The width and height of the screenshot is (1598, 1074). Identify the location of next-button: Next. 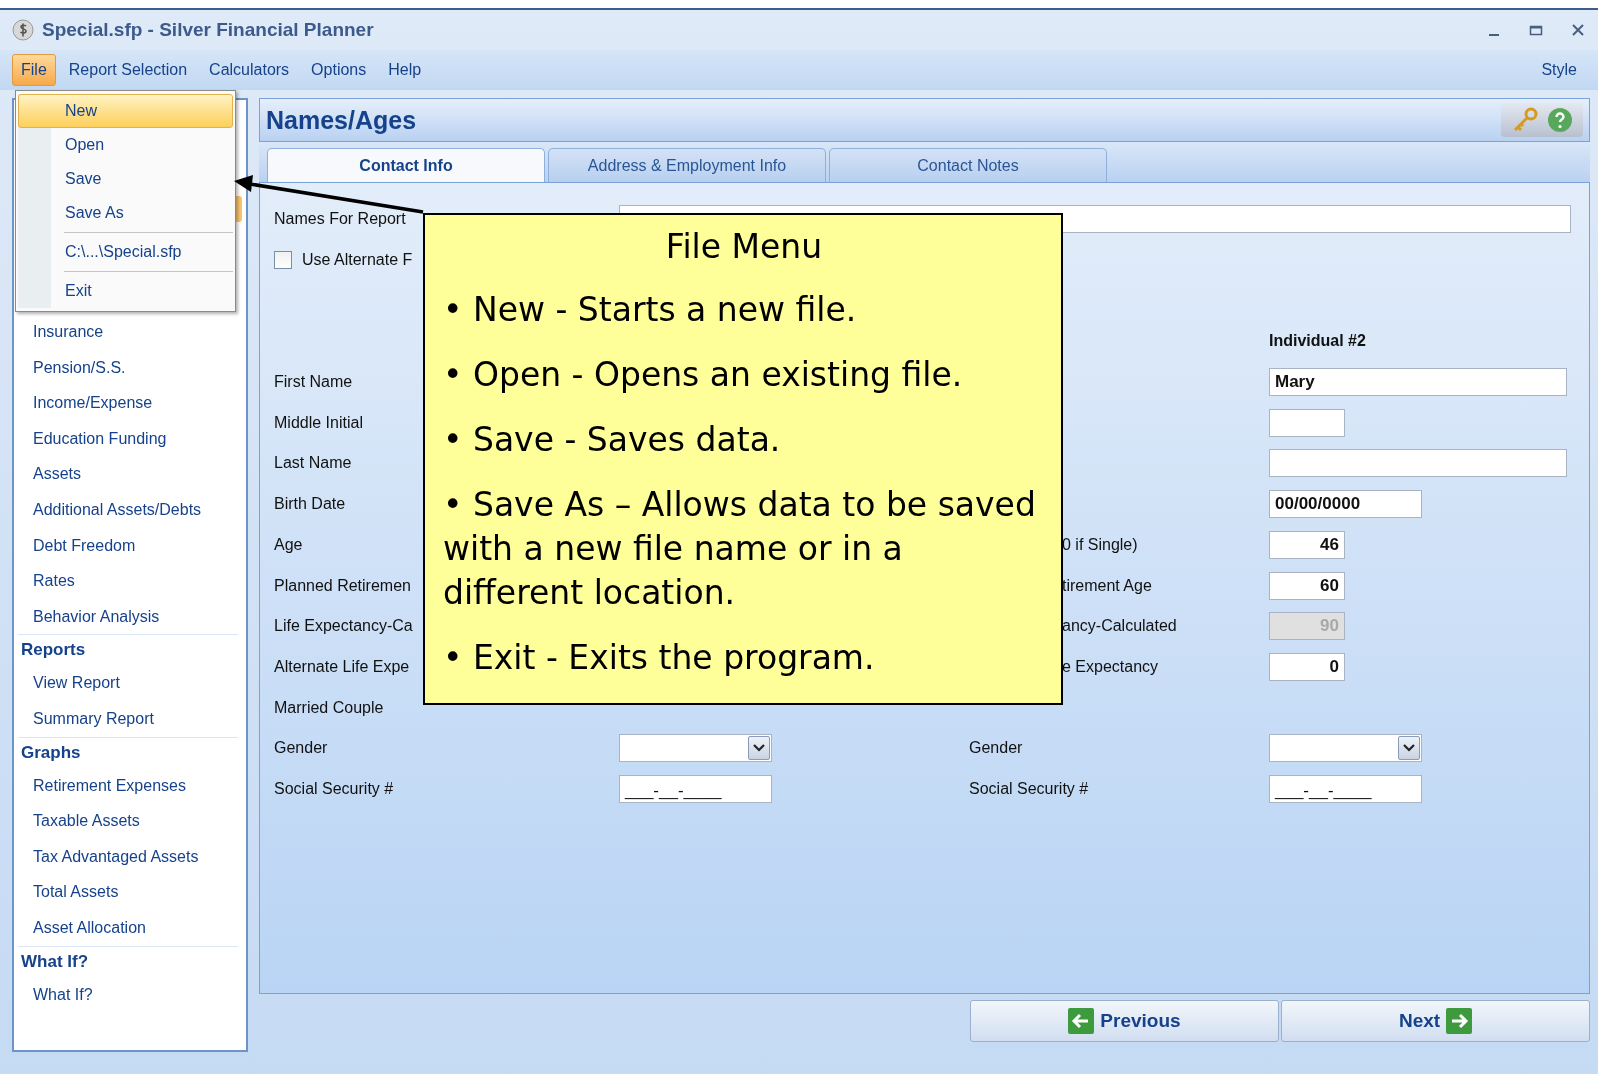
(1435, 1021).